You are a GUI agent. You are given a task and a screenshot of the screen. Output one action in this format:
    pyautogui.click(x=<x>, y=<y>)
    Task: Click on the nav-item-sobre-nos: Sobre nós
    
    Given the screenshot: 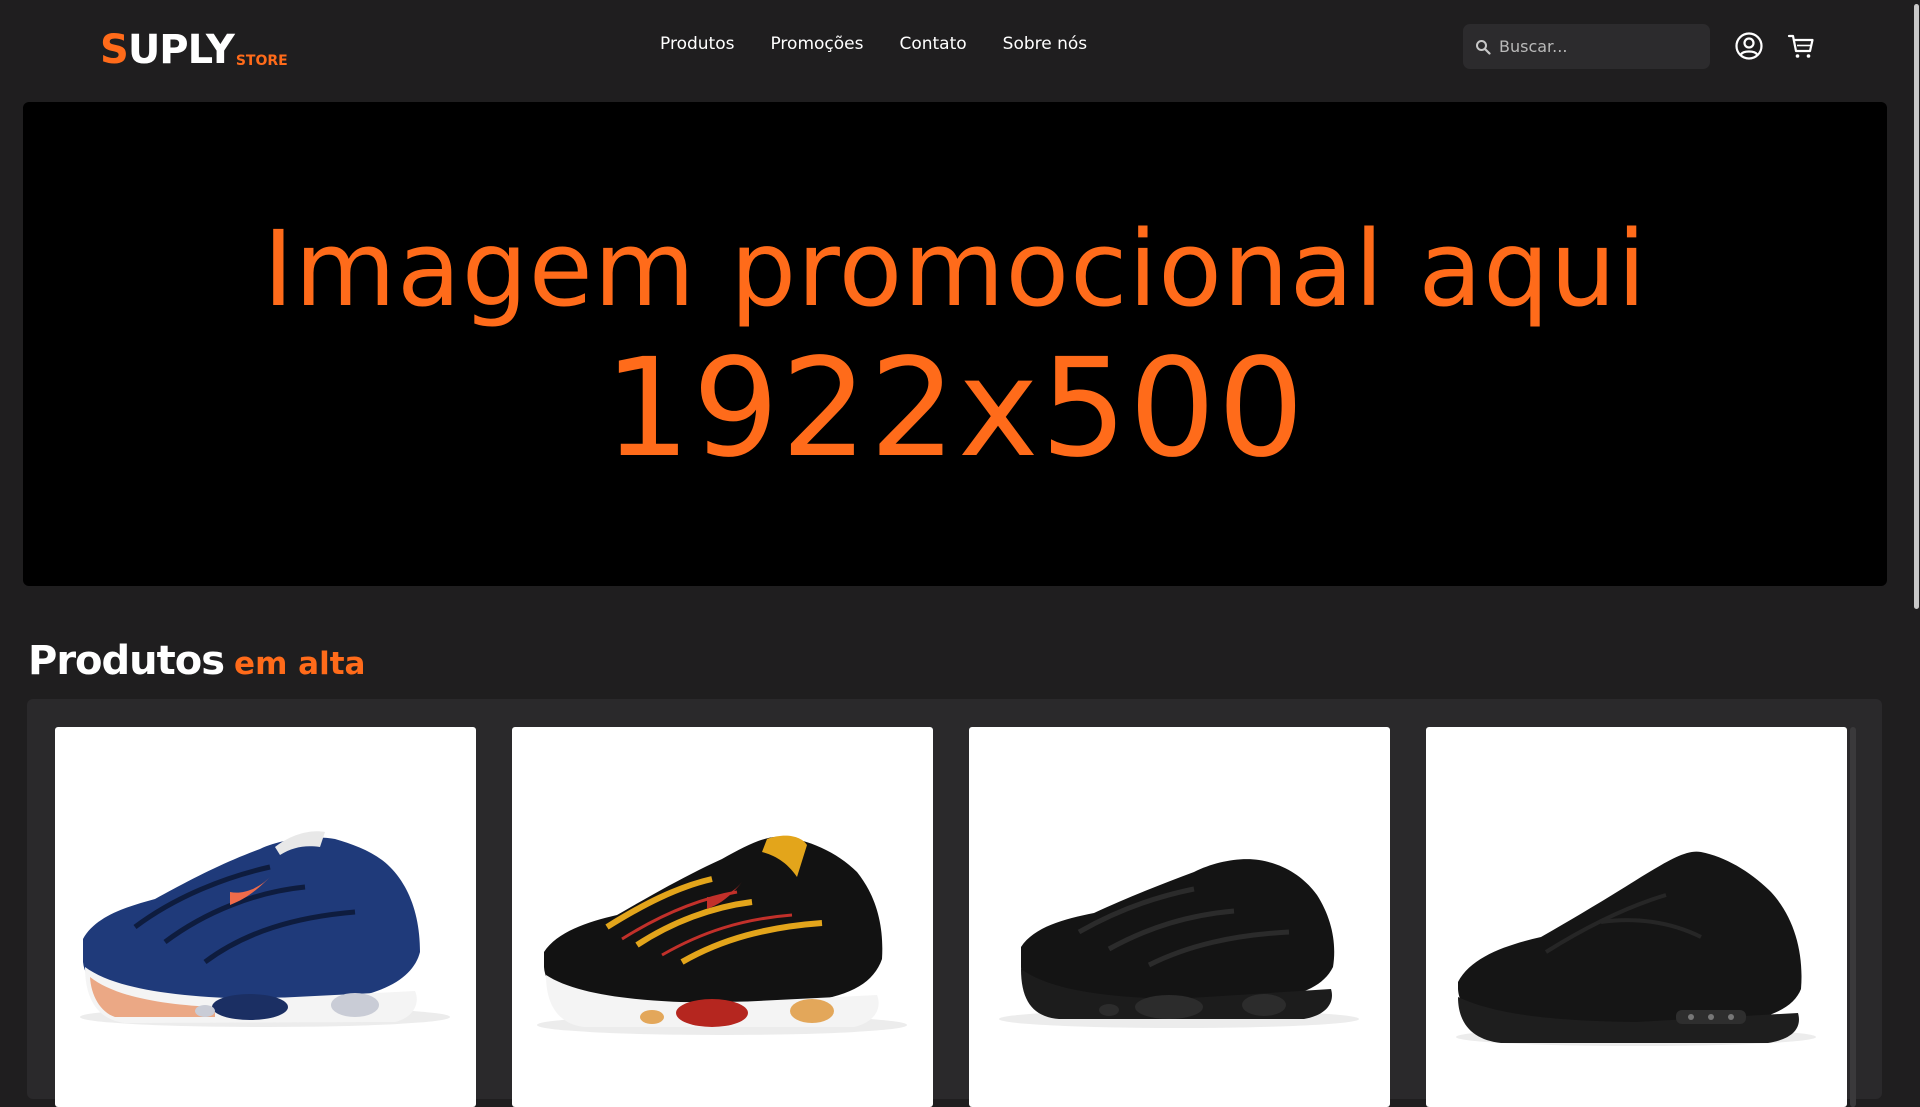 What is the action you would take?
    pyautogui.click(x=1045, y=44)
    